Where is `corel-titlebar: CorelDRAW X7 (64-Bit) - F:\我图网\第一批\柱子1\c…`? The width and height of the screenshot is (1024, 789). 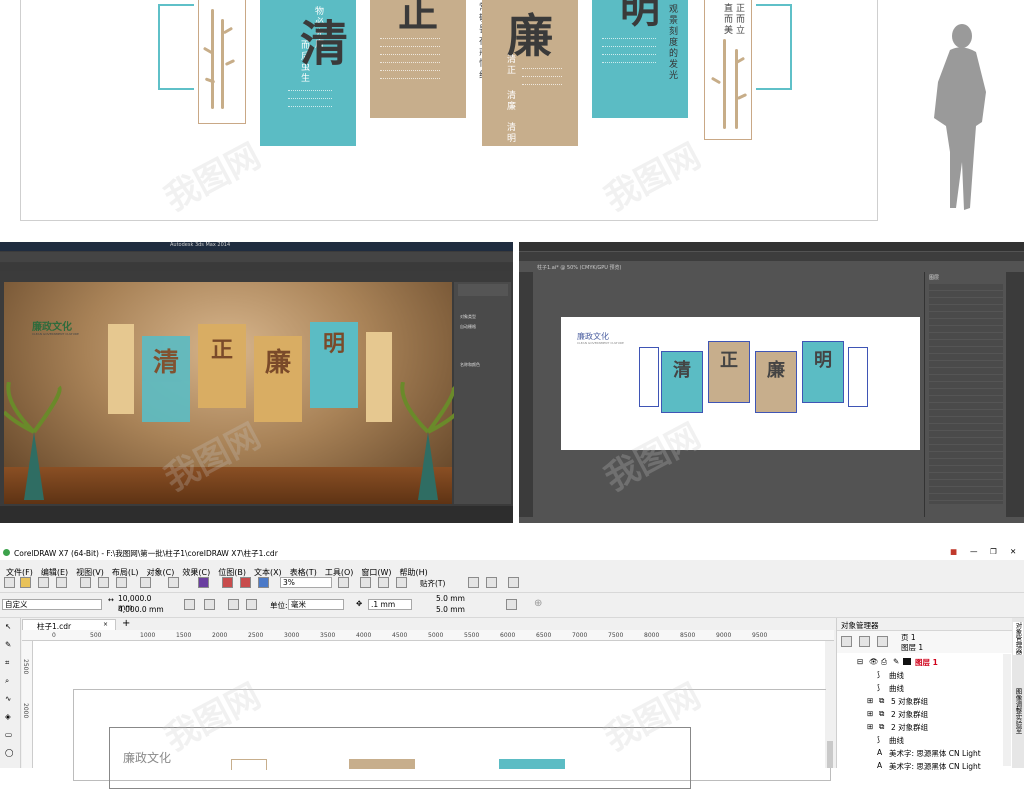
corel-titlebar: CorelDRAW X7 (64-Bit) - F:\我图网\第一批\柱子1\c… is located at coordinates (512, 553).